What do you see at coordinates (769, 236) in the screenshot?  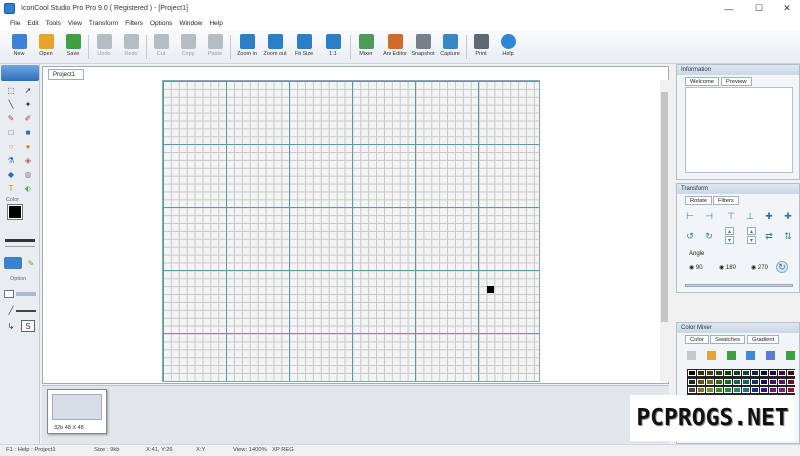 I see `flip-horizontal-icon: ⇄` at bounding box center [769, 236].